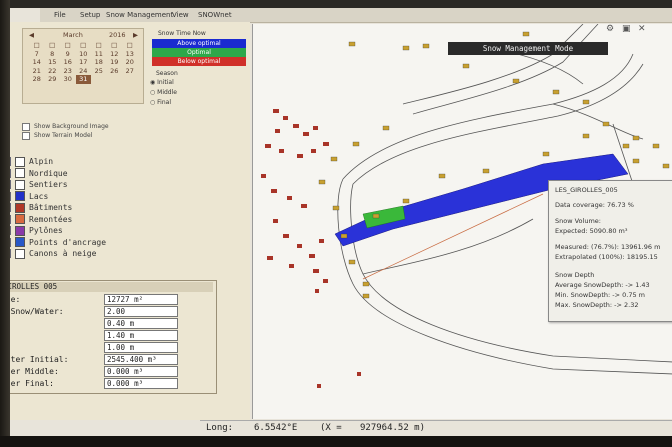 This screenshot has height=447, width=672. Describe the element at coordinates (48, 185) in the screenshot. I see `layer-label: Sentiers` at that location.